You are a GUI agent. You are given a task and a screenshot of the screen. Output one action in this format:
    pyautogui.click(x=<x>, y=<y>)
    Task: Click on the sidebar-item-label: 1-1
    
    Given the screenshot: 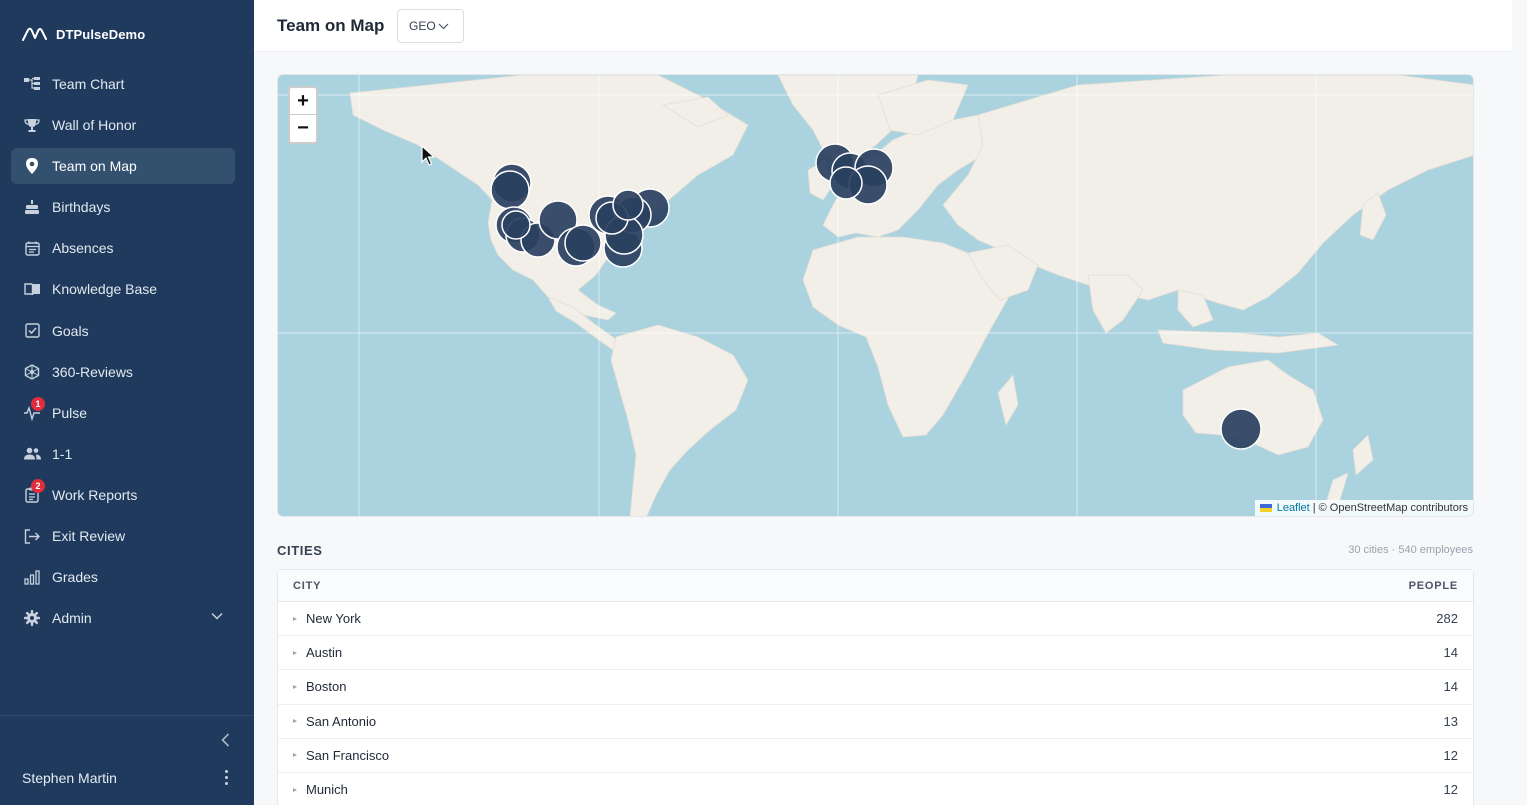 What is the action you would take?
    pyautogui.click(x=62, y=453)
    